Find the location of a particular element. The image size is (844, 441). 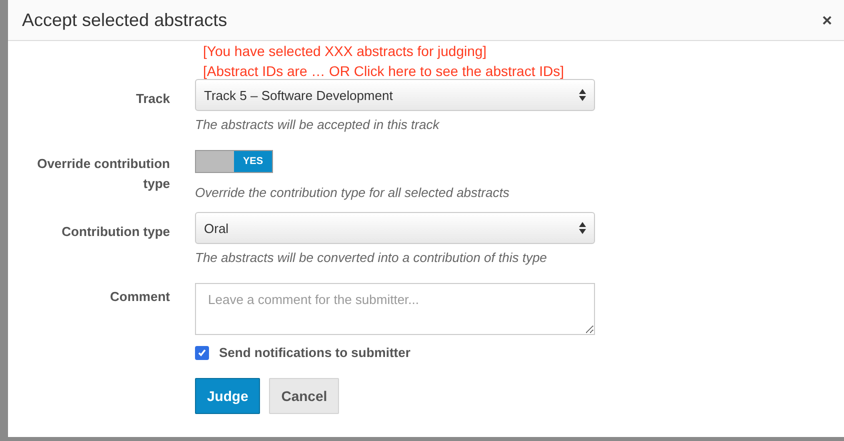

field-label: Track is located at coordinates (152, 99).